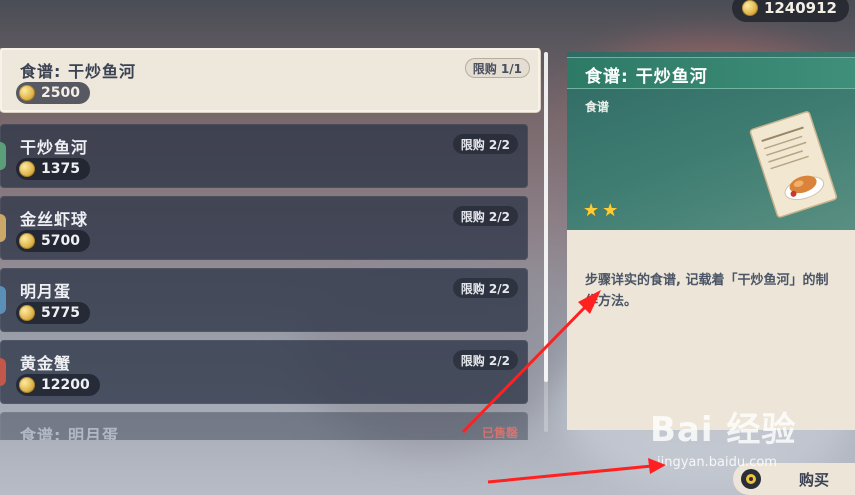 This screenshot has width=855, height=495. I want to click on top-bar: 1240912, so click(427, 20).